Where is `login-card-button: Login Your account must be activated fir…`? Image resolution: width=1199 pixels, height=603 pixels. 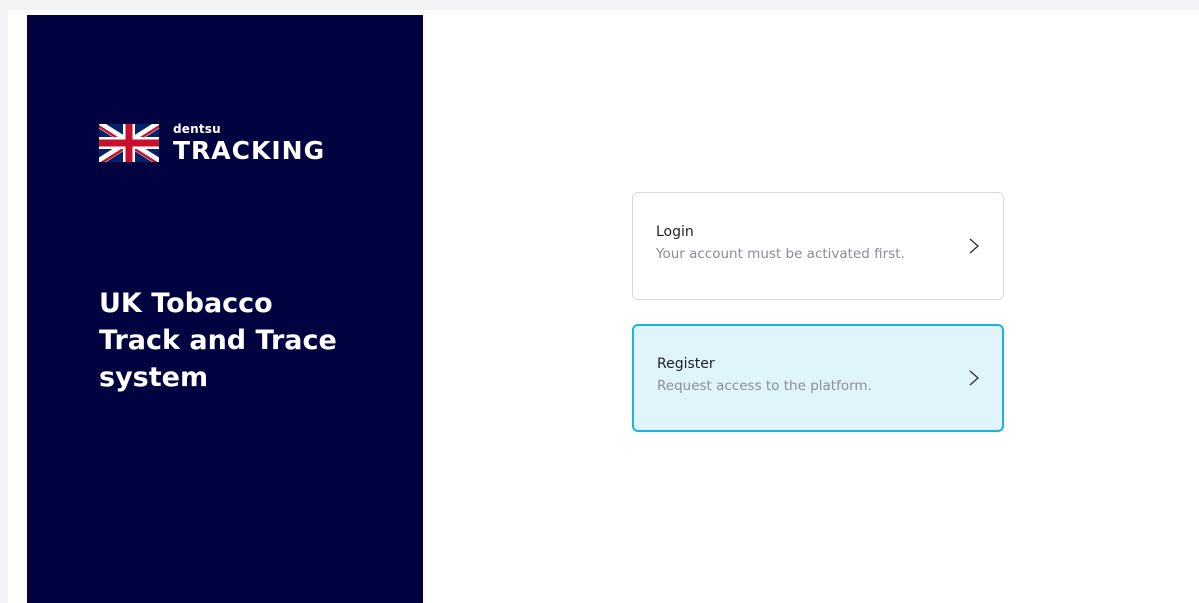 login-card-button: Login Your account must be activated fir… is located at coordinates (818, 246).